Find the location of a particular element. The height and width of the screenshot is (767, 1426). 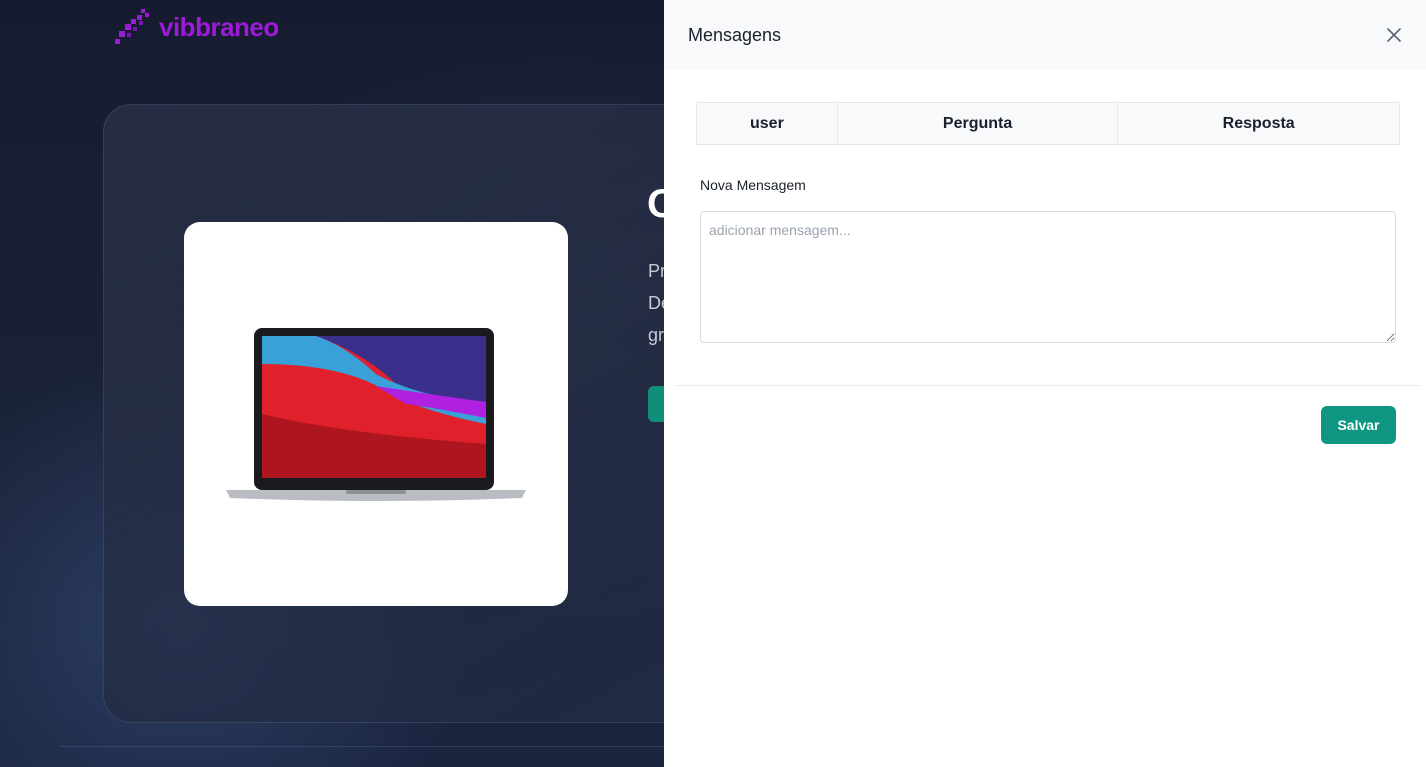

logo-text: vibbraneo is located at coordinates (219, 26).